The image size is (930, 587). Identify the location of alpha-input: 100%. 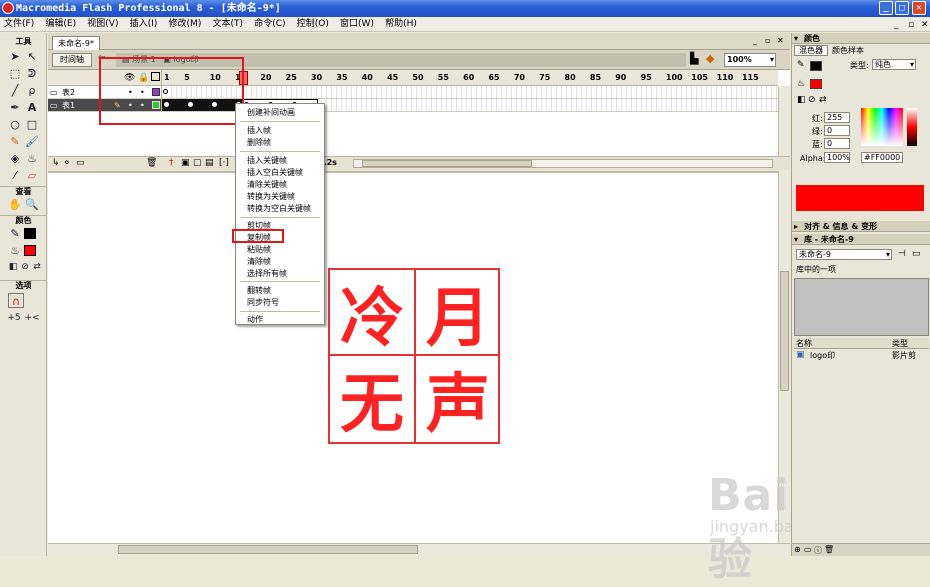
(837, 157).